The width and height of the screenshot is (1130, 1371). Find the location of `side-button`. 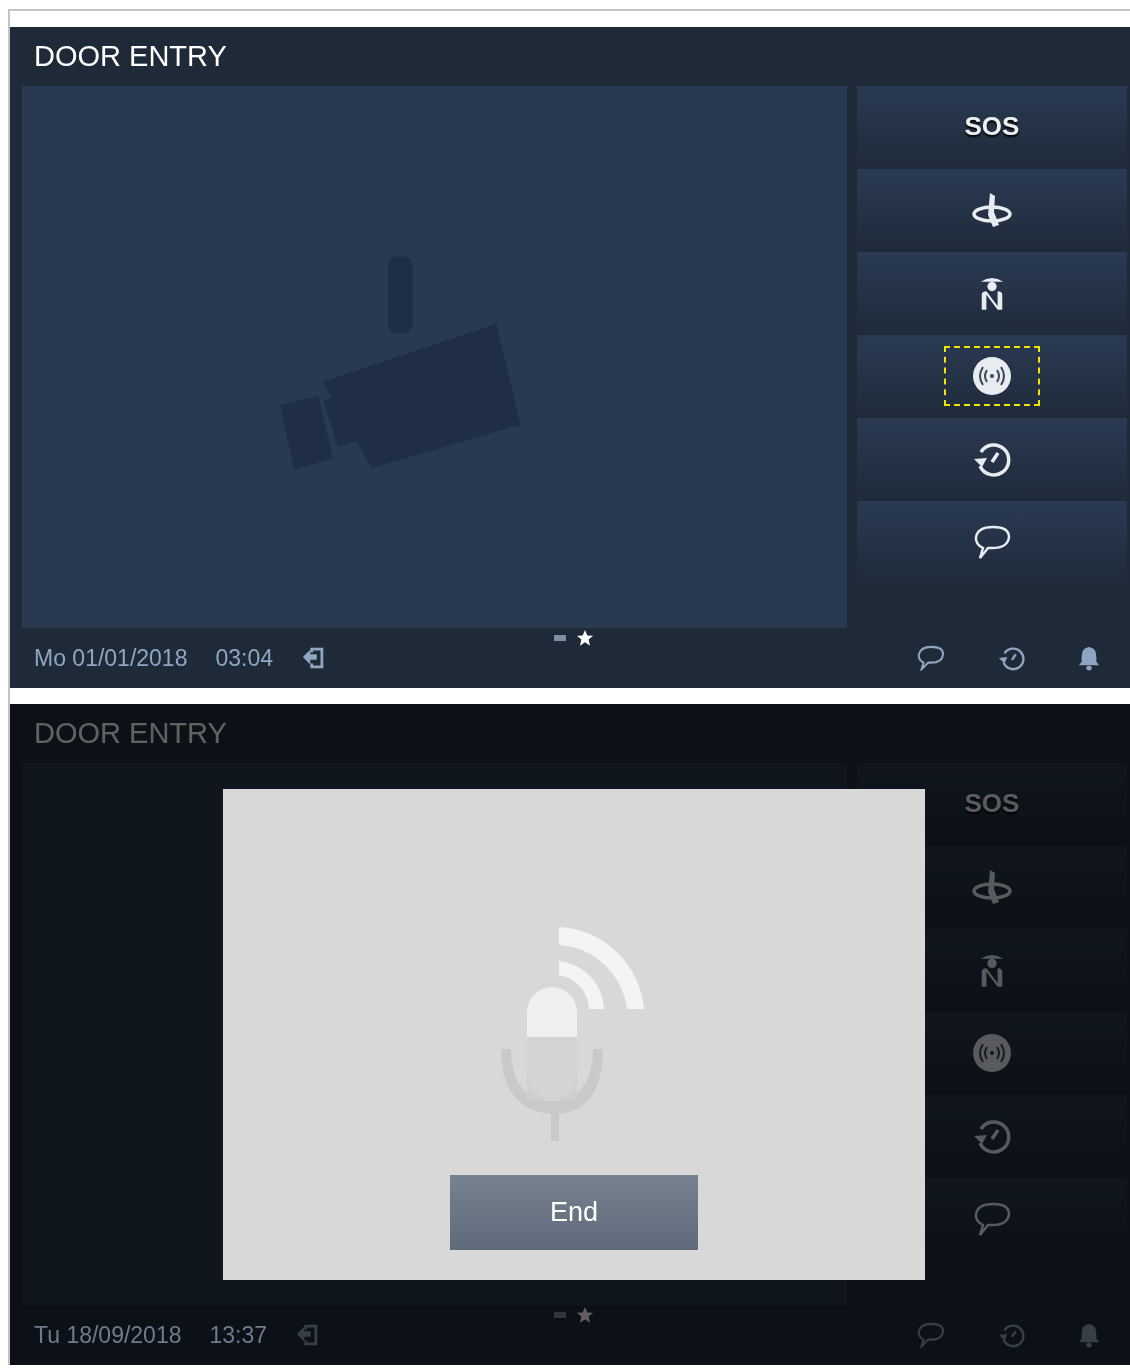

side-button is located at coordinates (992, 375).